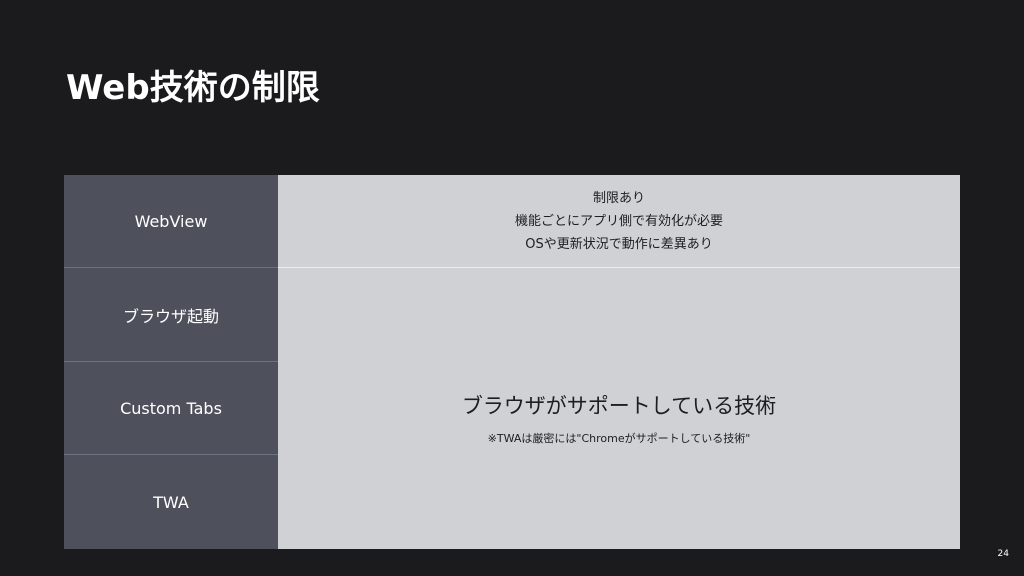 This screenshot has height=576, width=1024. I want to click on row-label-twa: TWA, so click(171, 502).